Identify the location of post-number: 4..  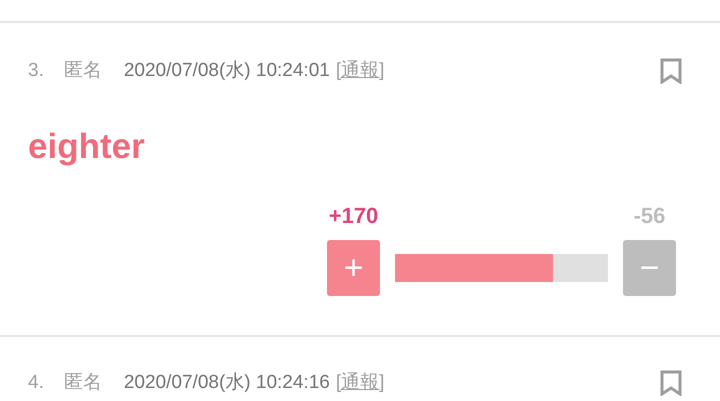
(36, 382).